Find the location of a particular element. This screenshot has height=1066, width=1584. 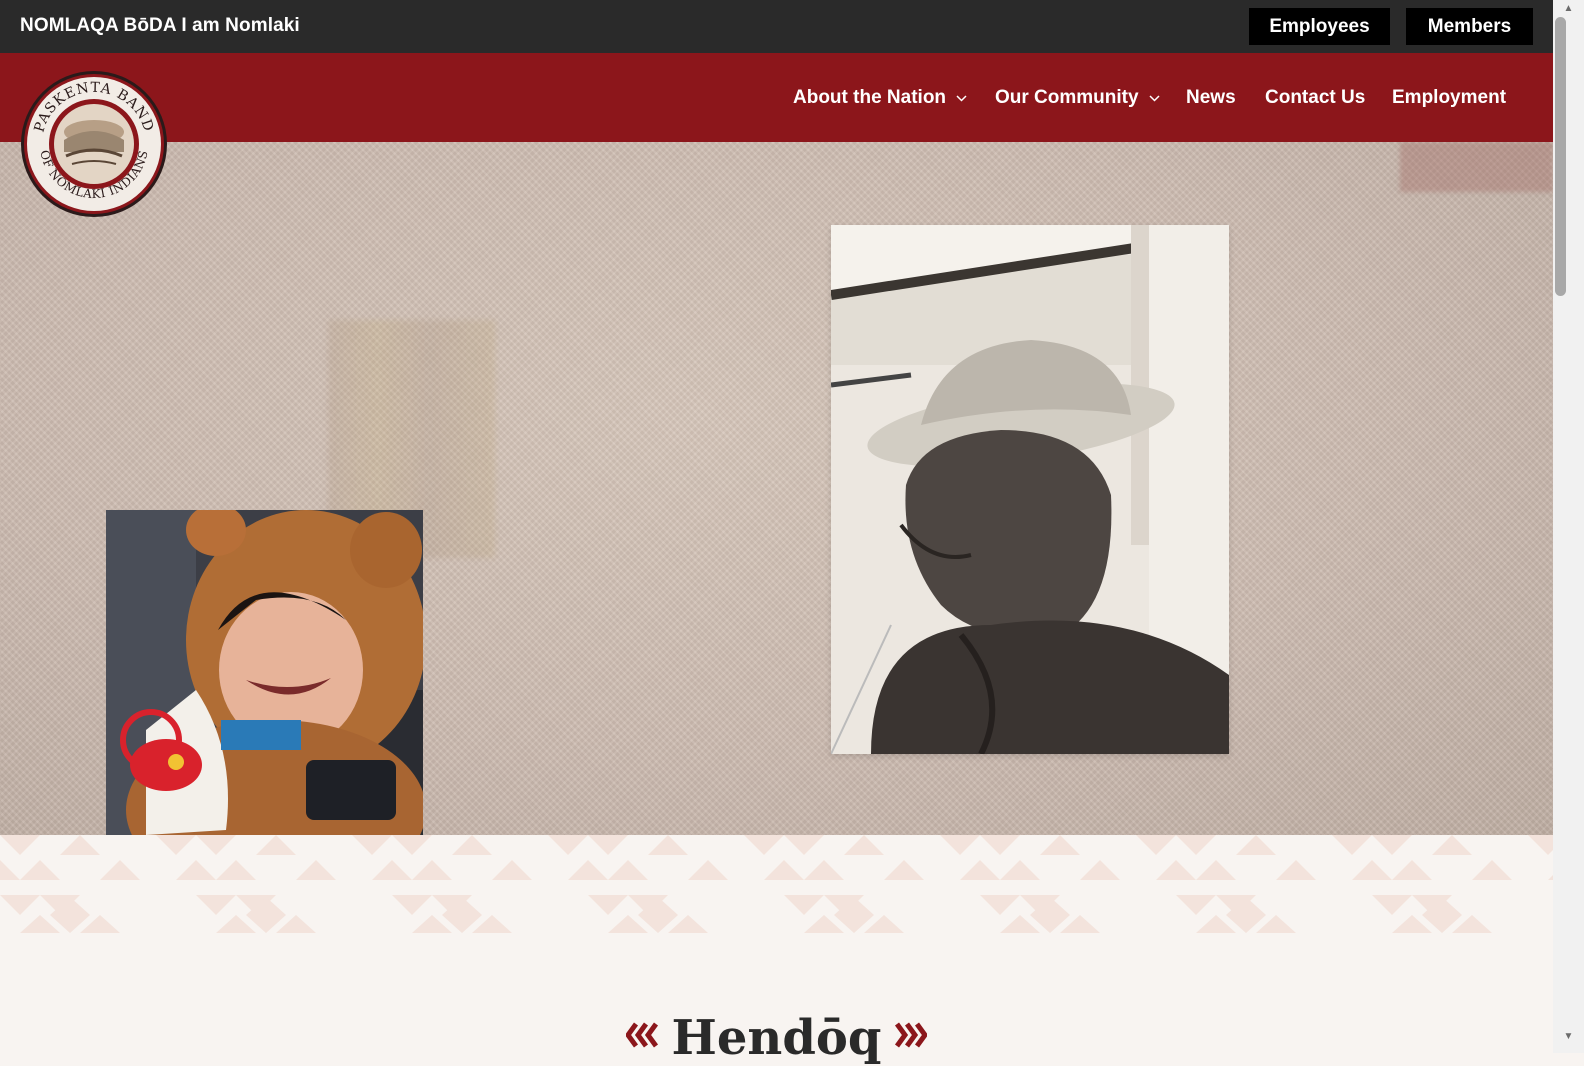

vertical-scrollbar: ▲ ▼ is located at coordinates (1568, 526).